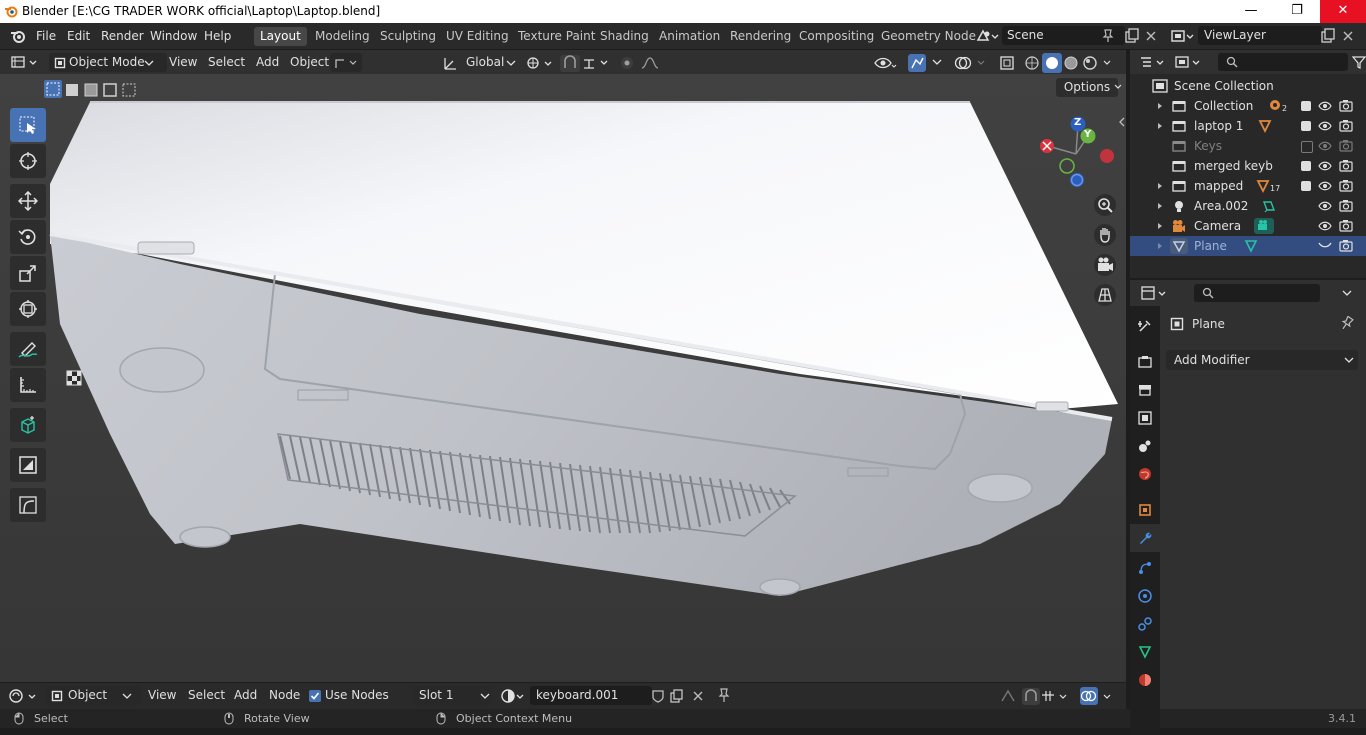 The image size is (1366, 735). Describe the element at coordinates (1122, 122) in the screenshot. I see `chevron-left-icon` at that location.